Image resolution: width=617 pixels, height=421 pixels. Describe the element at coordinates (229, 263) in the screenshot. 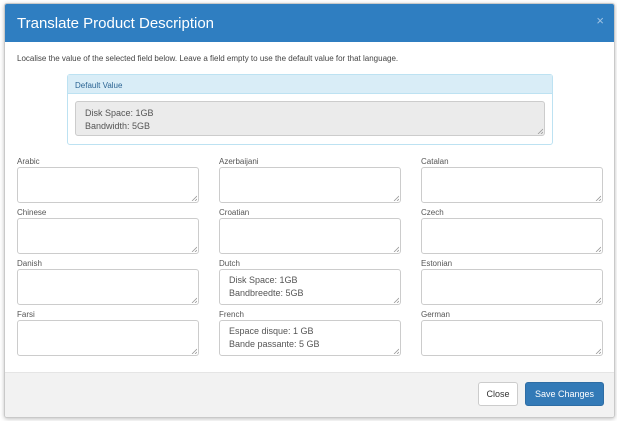

I see `label-dutch: Dutch` at that location.